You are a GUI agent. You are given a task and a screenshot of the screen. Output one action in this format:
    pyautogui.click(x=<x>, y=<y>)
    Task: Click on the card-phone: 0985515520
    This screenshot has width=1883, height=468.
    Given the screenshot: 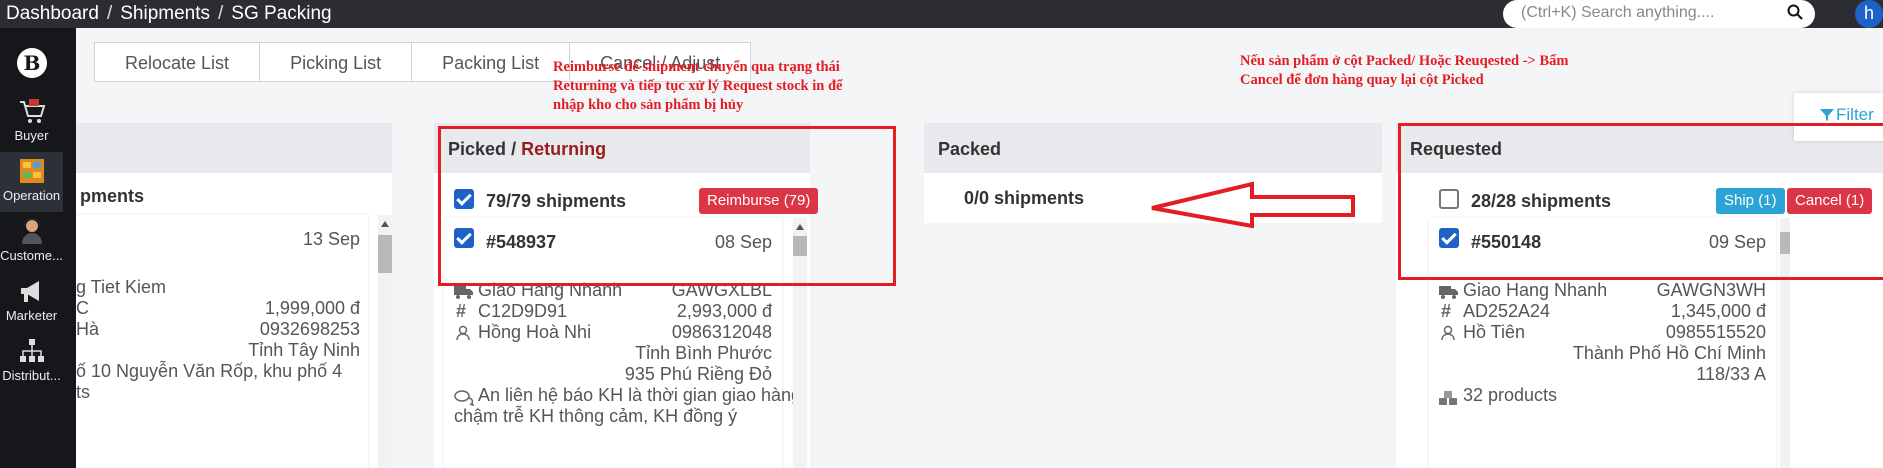 What is the action you would take?
    pyautogui.click(x=1715, y=332)
    